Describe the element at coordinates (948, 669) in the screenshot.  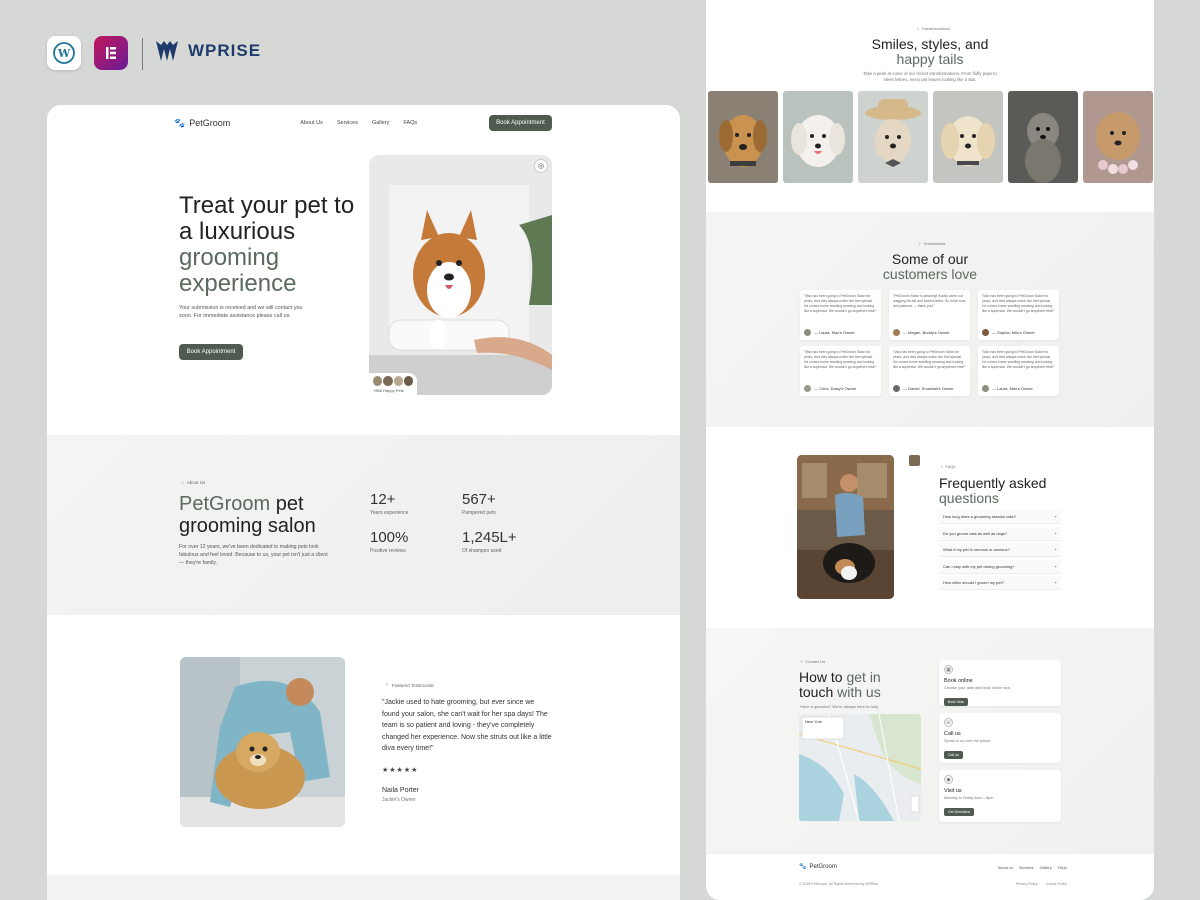
I see `calendar-icon: ▦` at that location.